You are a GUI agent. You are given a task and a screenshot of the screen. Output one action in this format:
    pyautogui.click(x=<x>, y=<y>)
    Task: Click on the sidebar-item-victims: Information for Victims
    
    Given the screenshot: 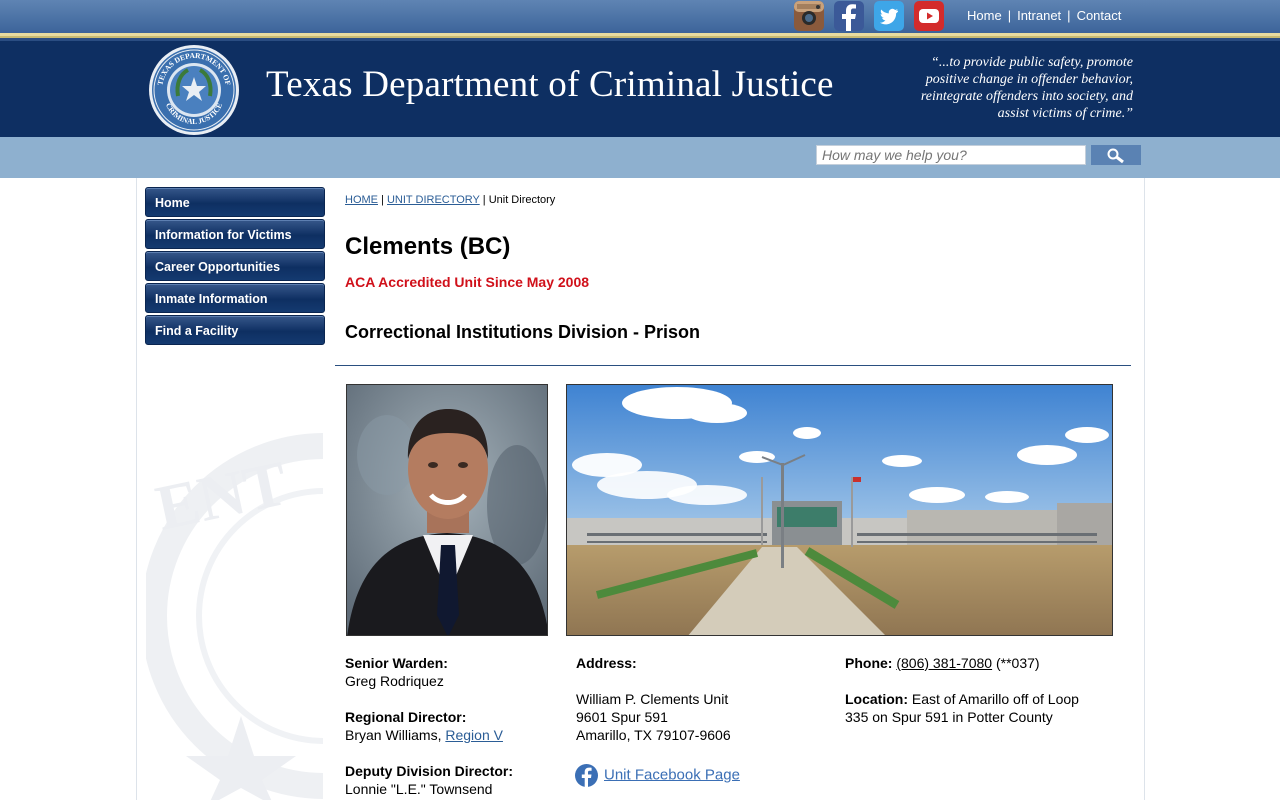 What is the action you would take?
    pyautogui.click(x=235, y=234)
    